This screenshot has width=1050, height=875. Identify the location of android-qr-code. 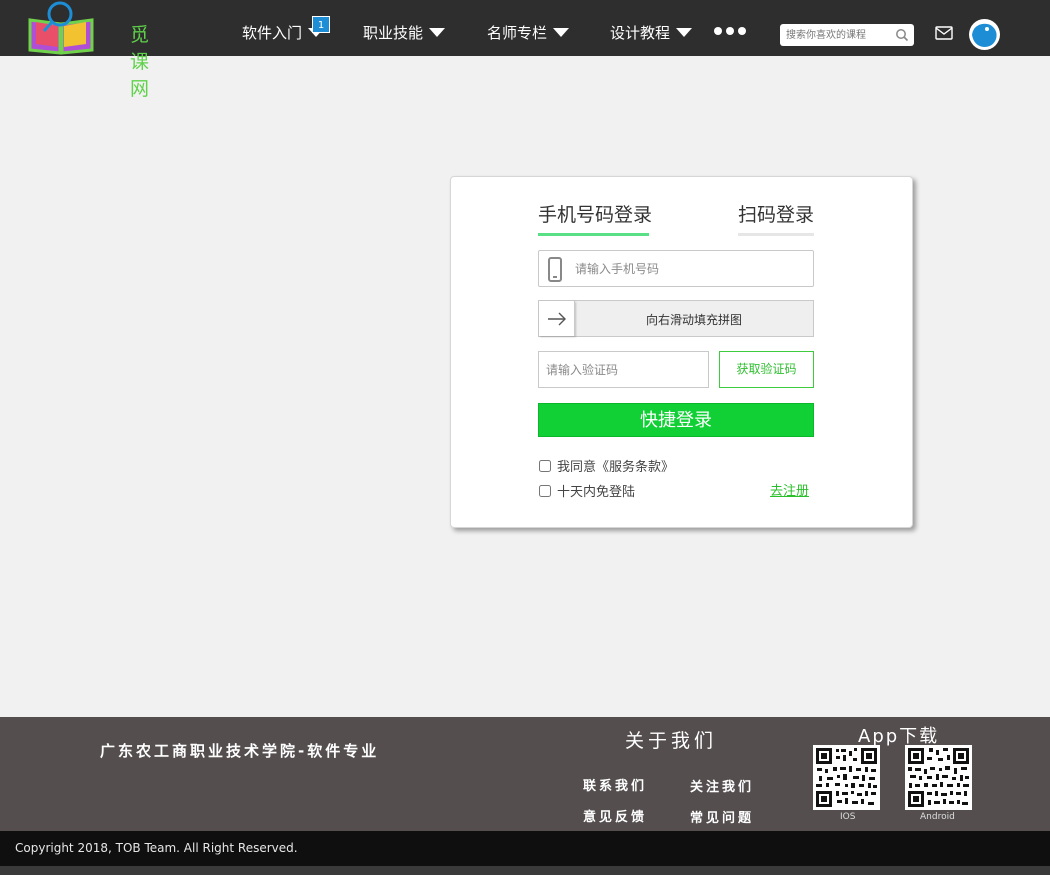
(938, 777).